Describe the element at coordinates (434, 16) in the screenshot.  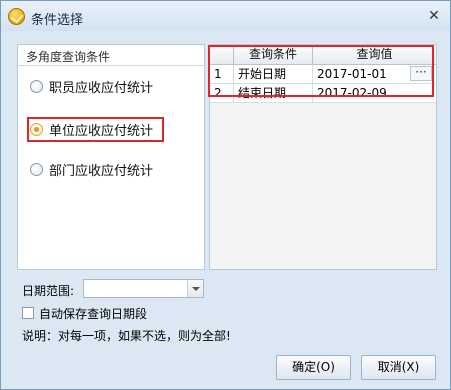
I see `close-button: ✕` at that location.